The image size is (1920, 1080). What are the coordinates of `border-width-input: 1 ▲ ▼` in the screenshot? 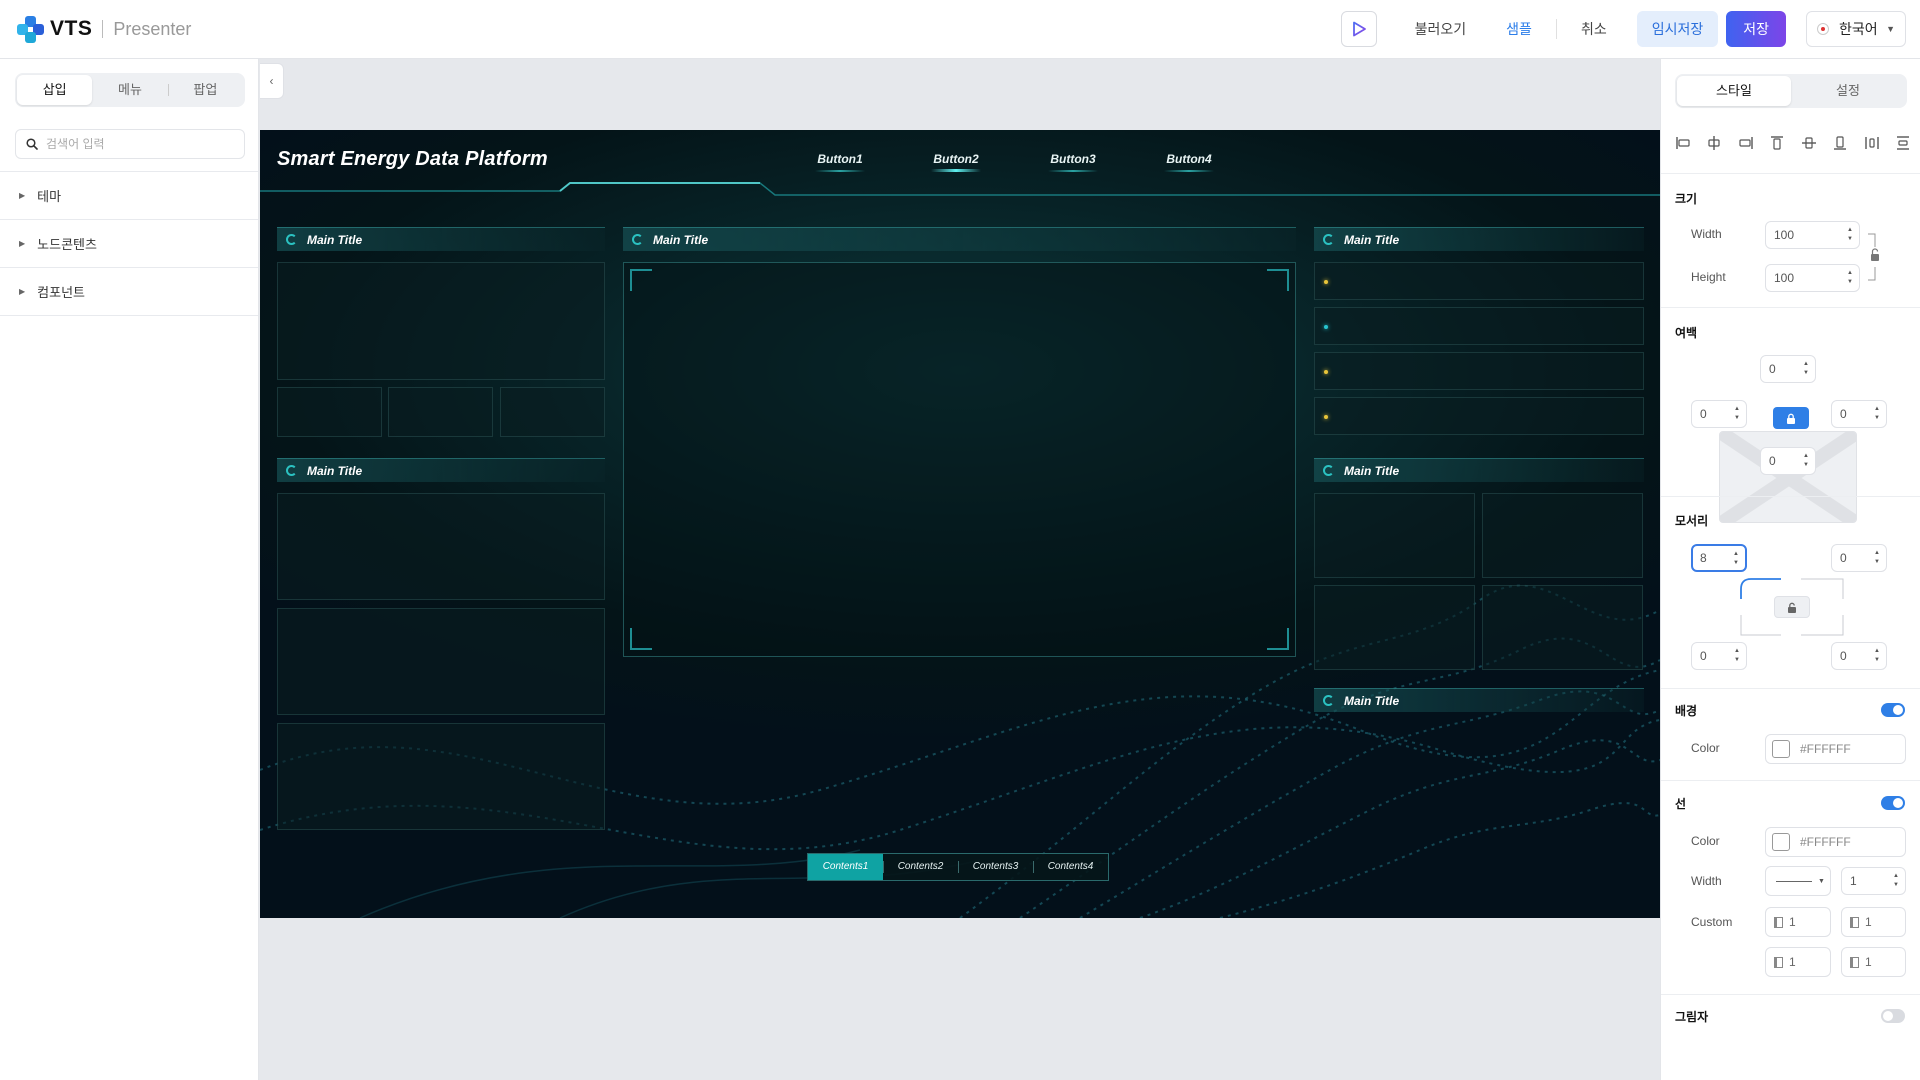 It's located at (1873, 881).